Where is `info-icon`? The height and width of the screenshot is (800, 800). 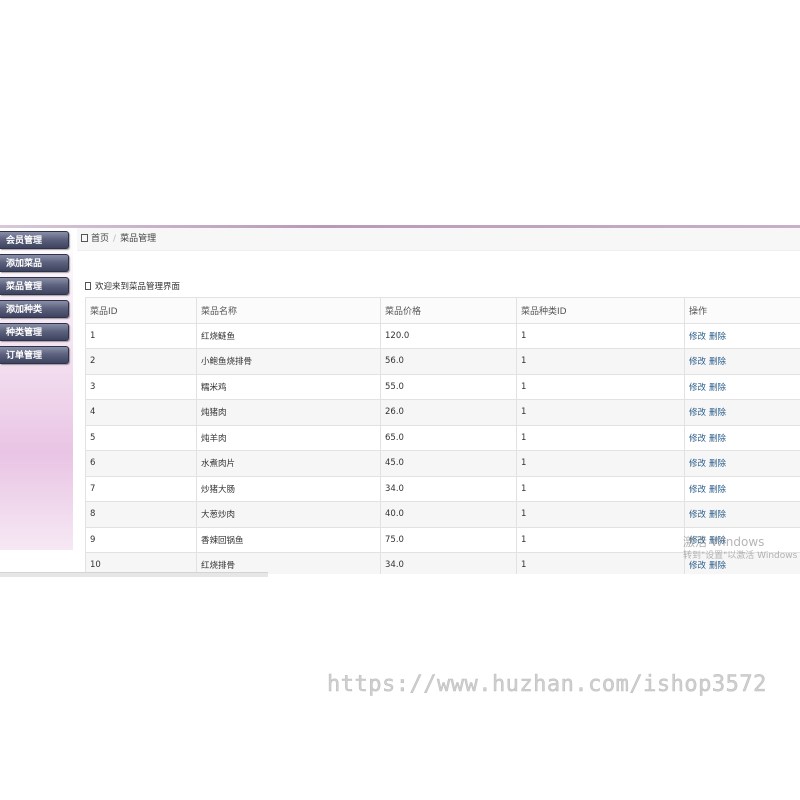 info-icon is located at coordinates (88, 286).